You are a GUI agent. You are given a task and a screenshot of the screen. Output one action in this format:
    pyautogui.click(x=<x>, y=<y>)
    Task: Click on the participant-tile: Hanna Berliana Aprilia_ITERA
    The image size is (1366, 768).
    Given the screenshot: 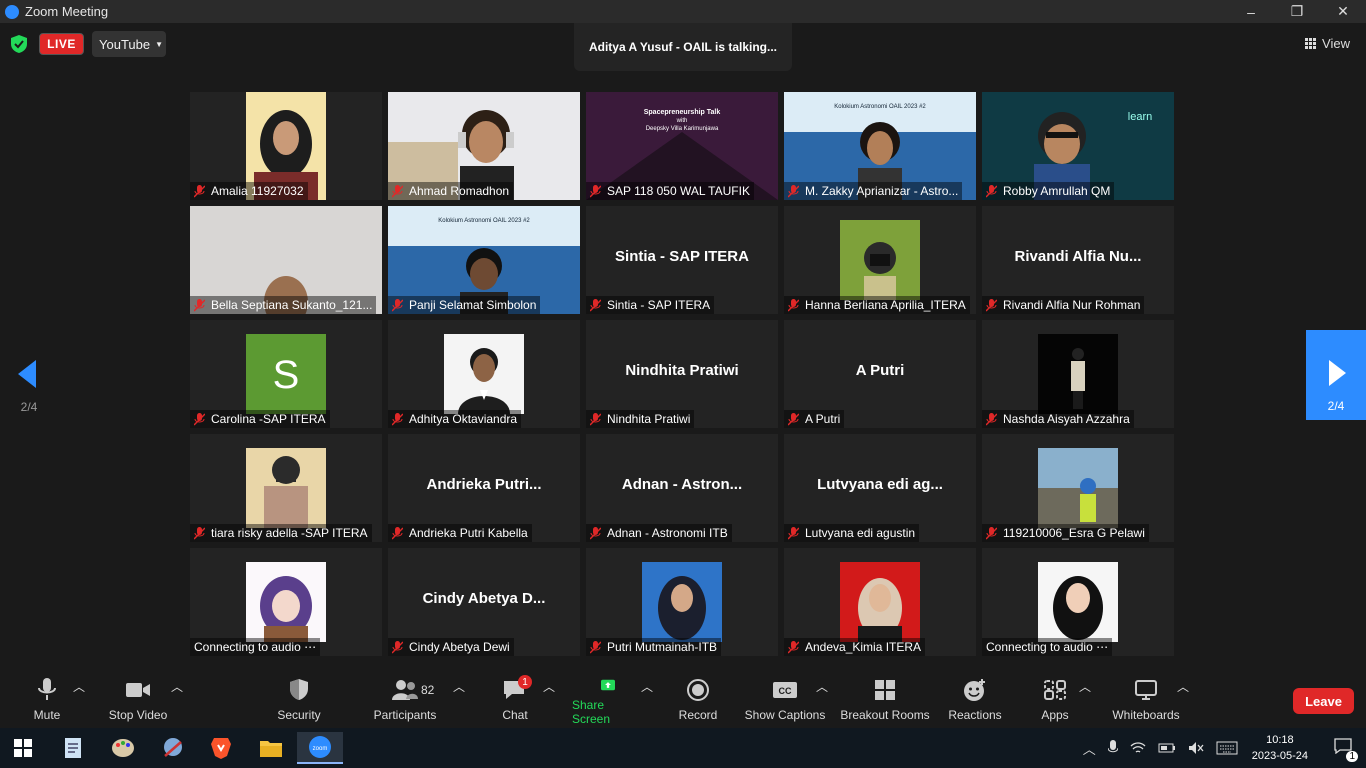 What is the action you would take?
    pyautogui.click(x=880, y=260)
    